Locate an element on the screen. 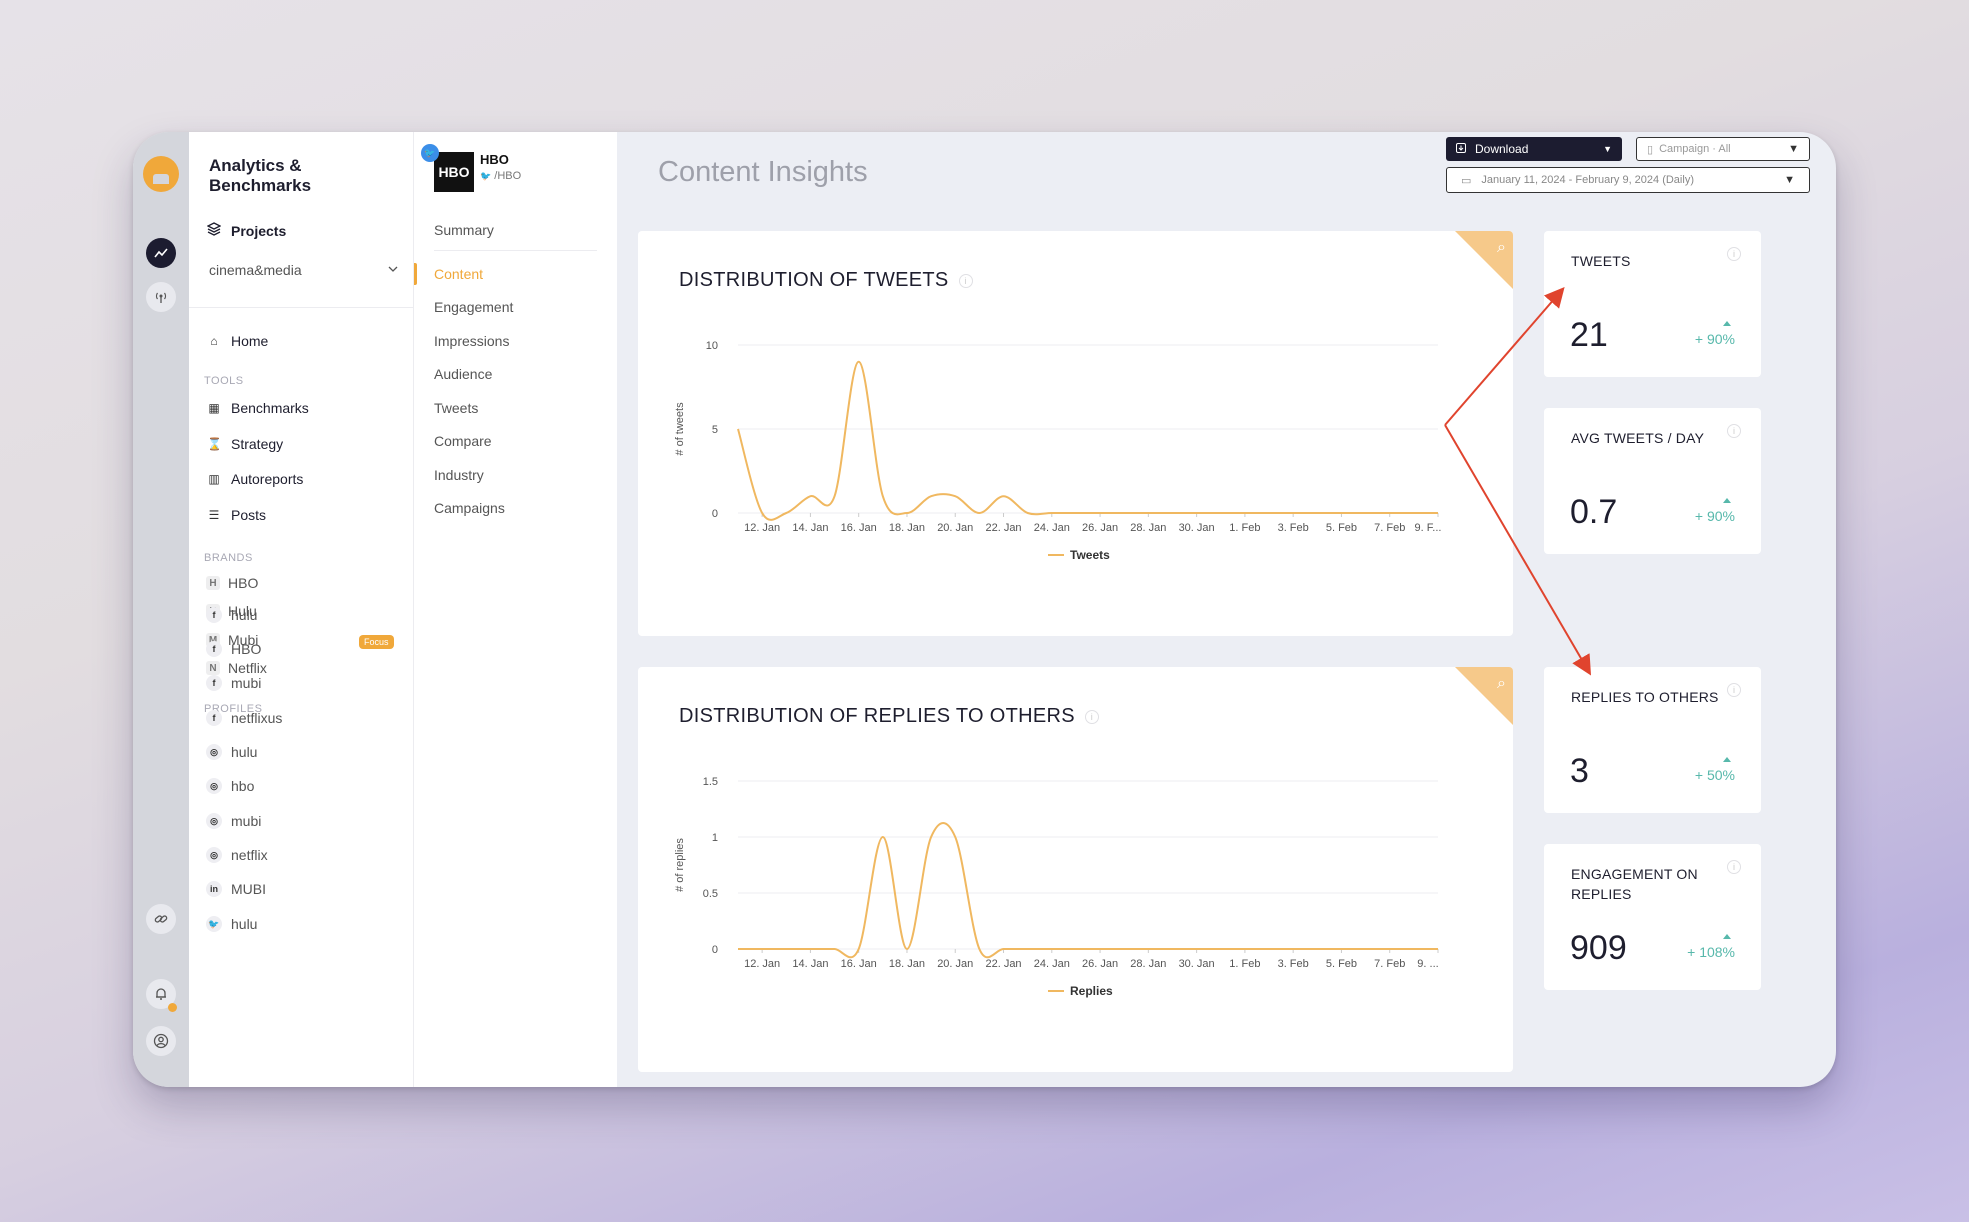 This screenshot has height=1222, width=1969. sidebar-item-posts: ☰ Posts is located at coordinates (236, 515).